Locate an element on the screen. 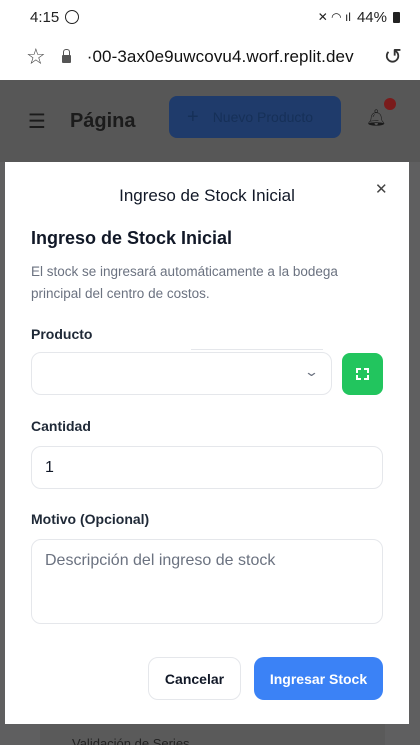  battery-percent: 44% is located at coordinates (371, 17).